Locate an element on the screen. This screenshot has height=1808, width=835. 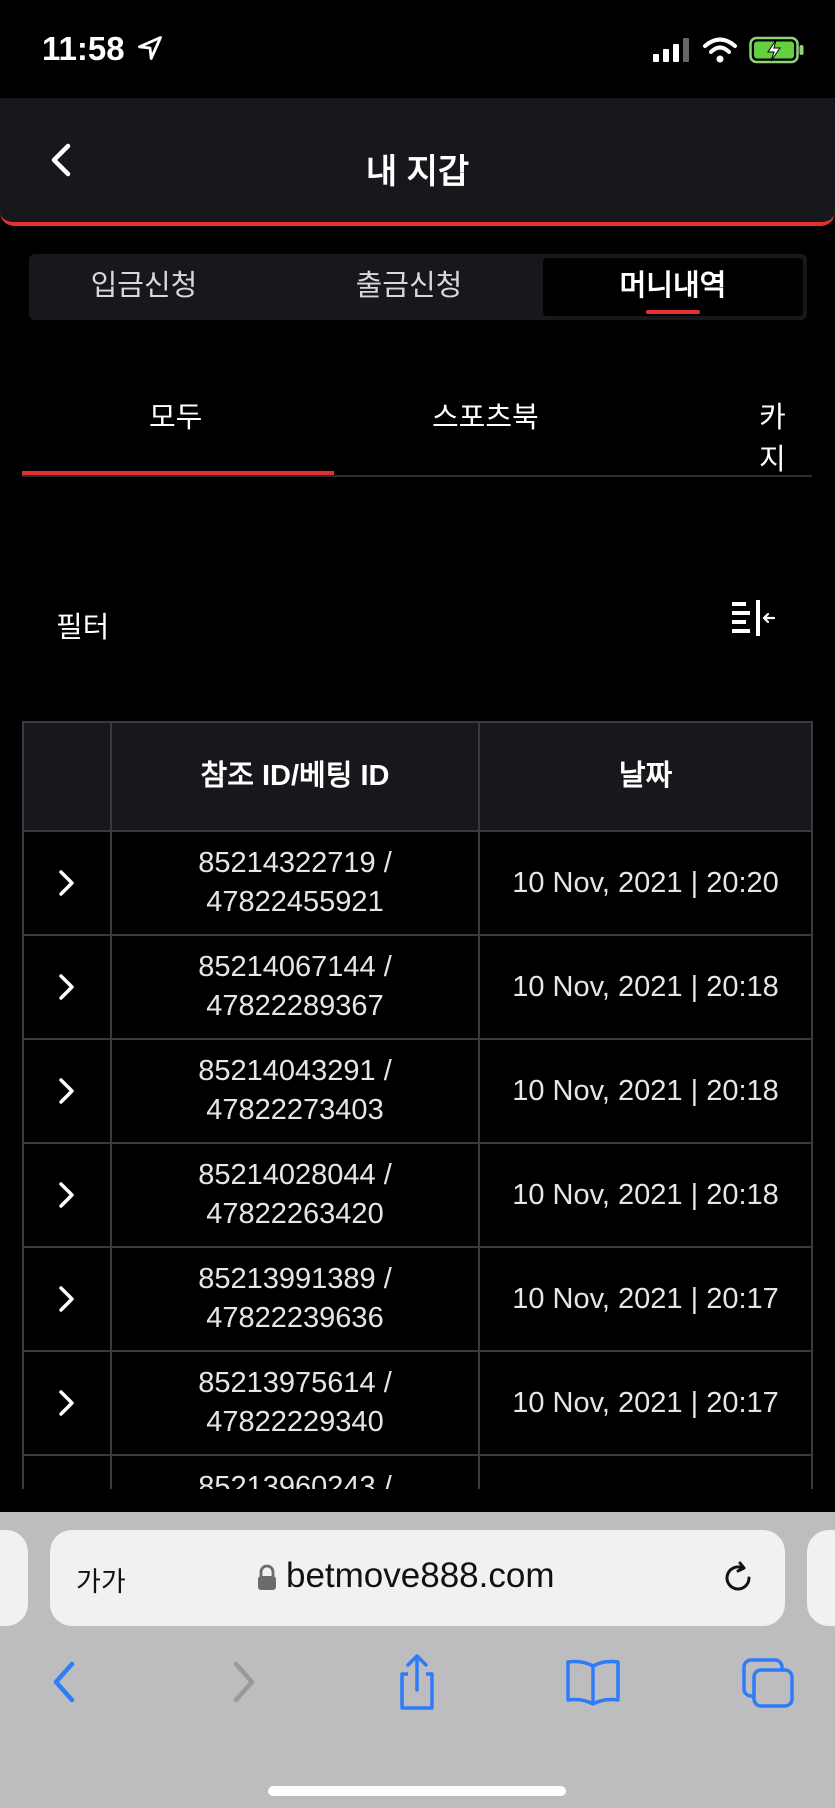
segment-deposit: 입금신청 is located at coordinates (144, 287).